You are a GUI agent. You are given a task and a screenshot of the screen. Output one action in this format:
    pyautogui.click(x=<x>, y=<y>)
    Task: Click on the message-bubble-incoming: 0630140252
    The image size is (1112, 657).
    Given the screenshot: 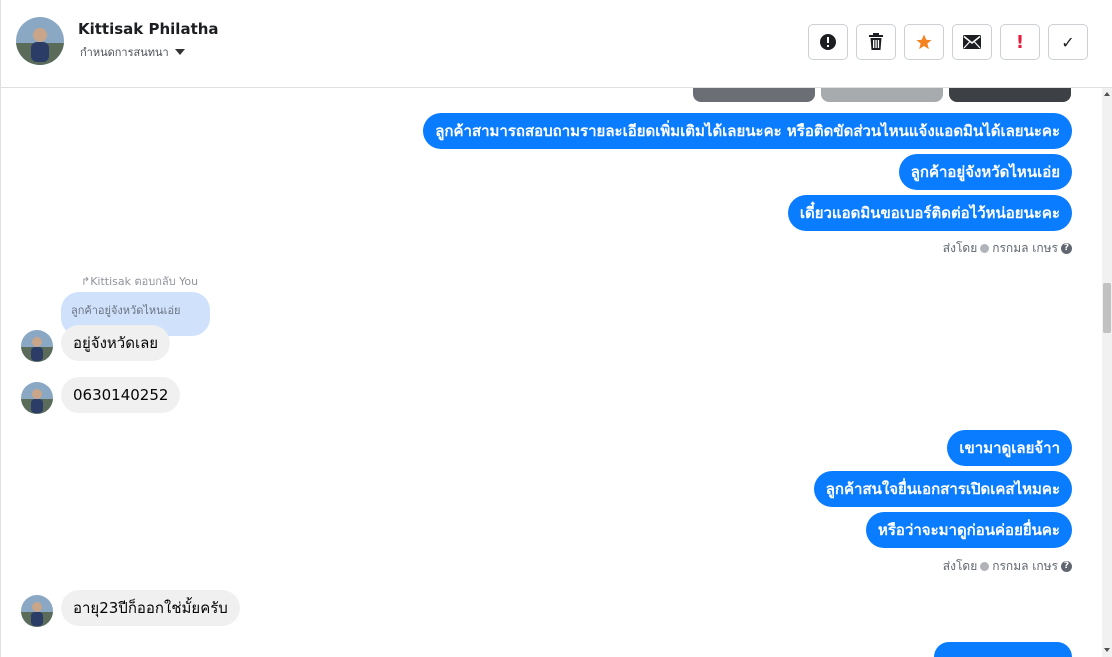 What is the action you would take?
    pyautogui.click(x=121, y=395)
    